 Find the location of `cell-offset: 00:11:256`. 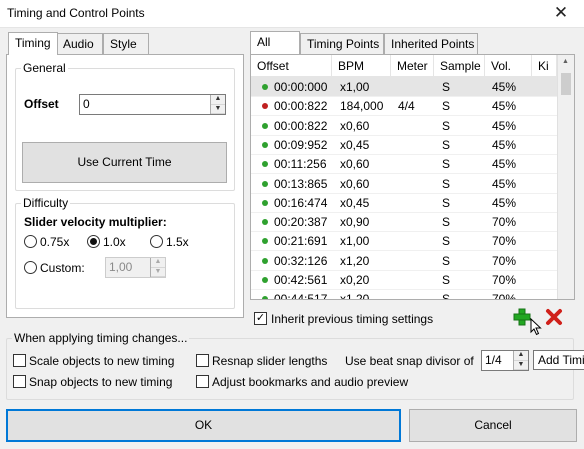

cell-offset: 00:11:256 is located at coordinates (300, 164).